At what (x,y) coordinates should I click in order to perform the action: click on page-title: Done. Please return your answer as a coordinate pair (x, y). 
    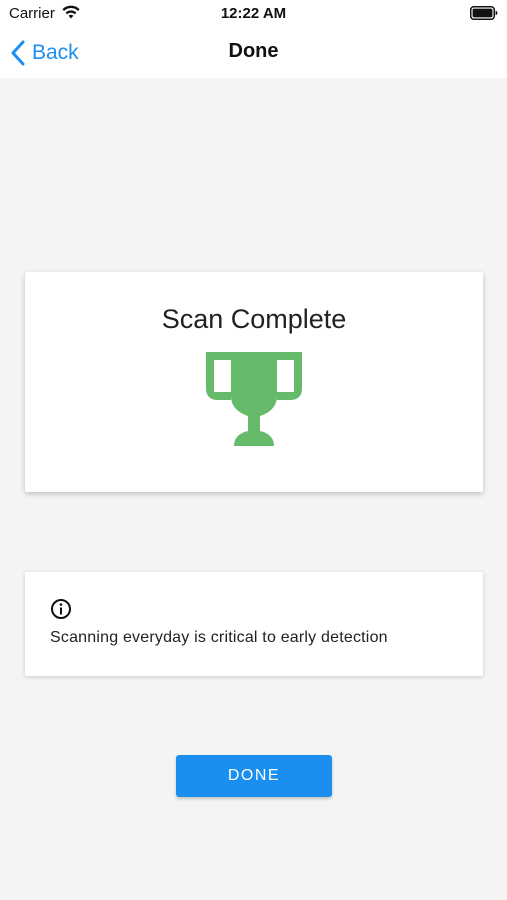
    Looking at the image, I should click on (253, 51).